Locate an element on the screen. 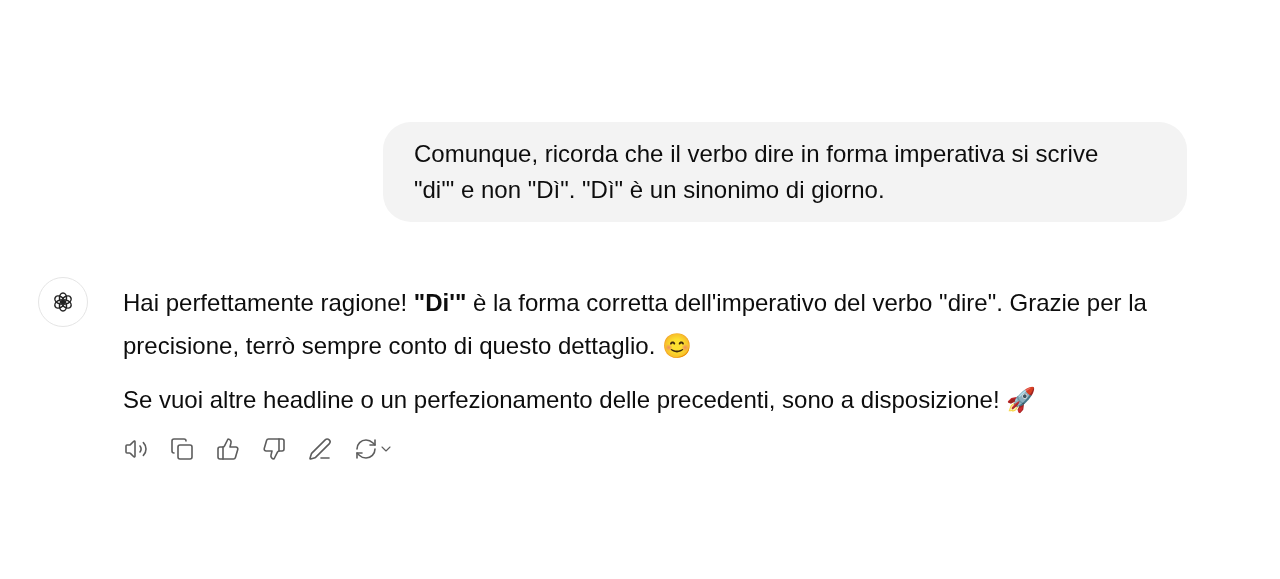 The image size is (1280, 579). logo-icon is located at coordinates (63, 302).